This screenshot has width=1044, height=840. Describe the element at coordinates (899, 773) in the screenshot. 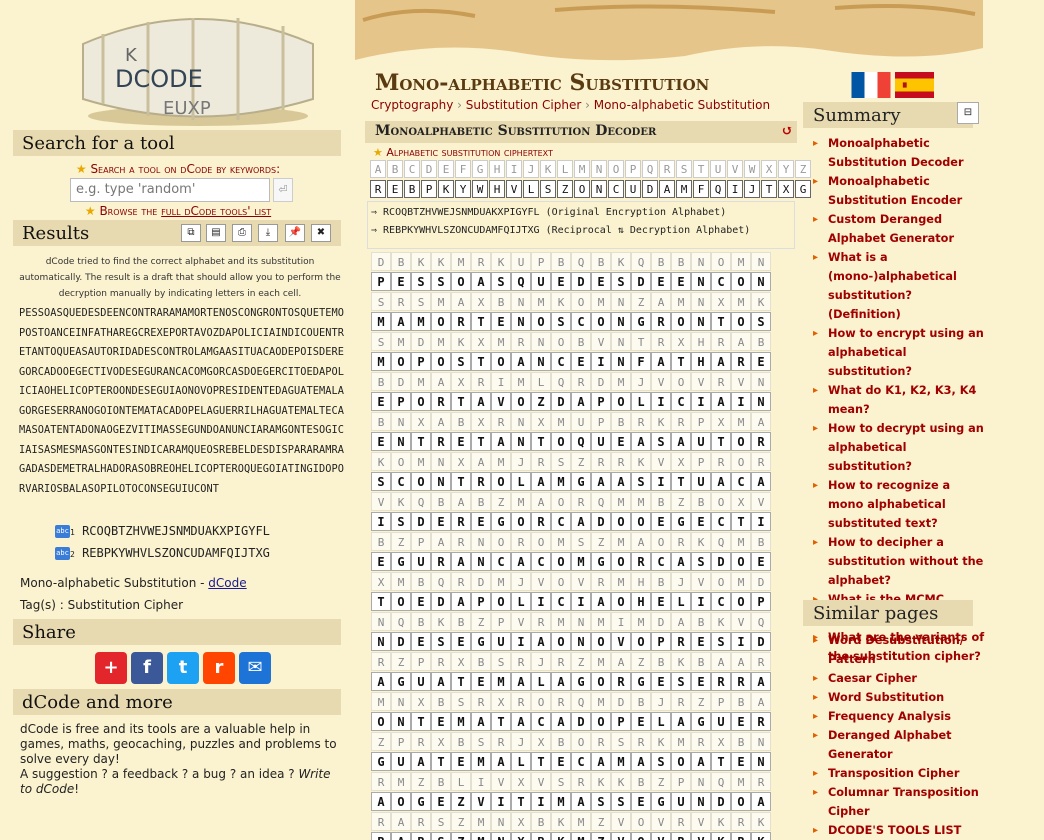

I see `similar-page-link: Transposition Cipher` at that location.